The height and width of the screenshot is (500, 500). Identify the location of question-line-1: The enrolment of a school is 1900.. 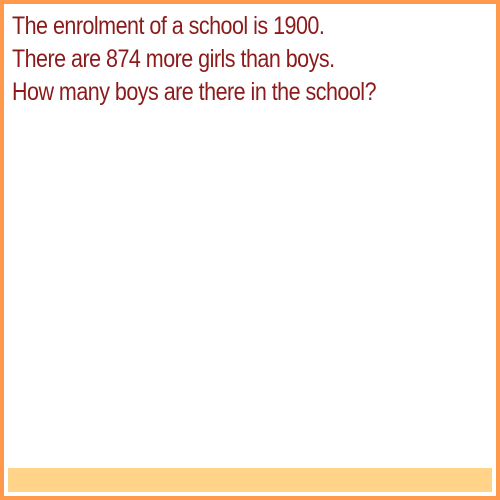
(168, 26).